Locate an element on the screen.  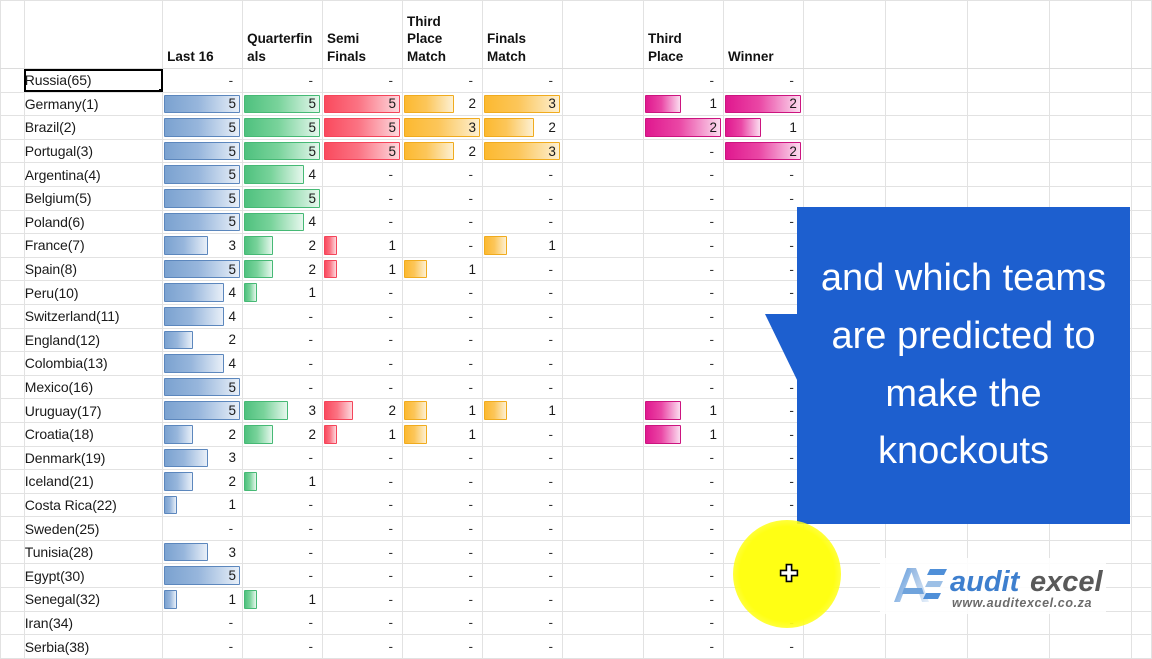
table-row: Iran(34) - - - - - - - is located at coordinates (576, 623).